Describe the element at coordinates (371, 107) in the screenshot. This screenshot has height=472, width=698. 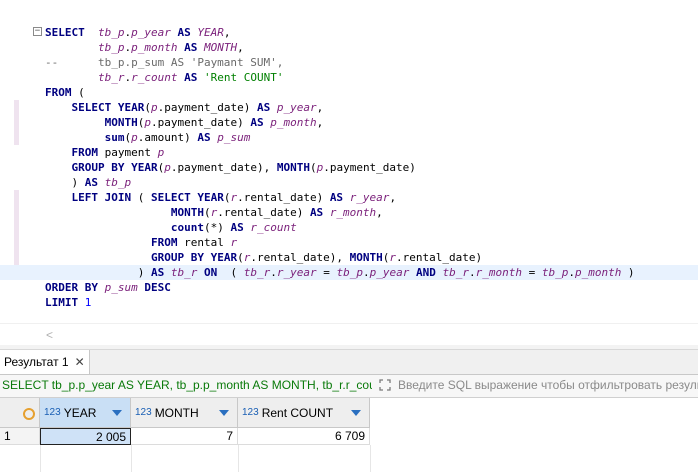
I see `code-line: SELECT YEAR(p.payment_date) AS p_year,` at that location.